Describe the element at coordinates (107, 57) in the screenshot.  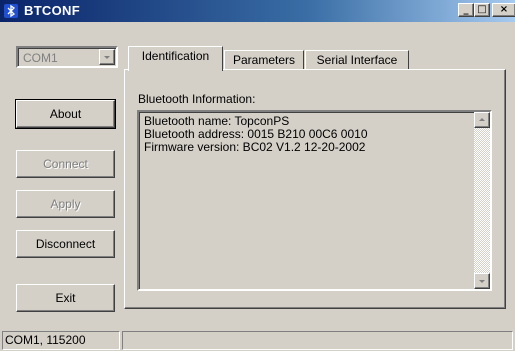
I see `chevron-down-icon` at that location.